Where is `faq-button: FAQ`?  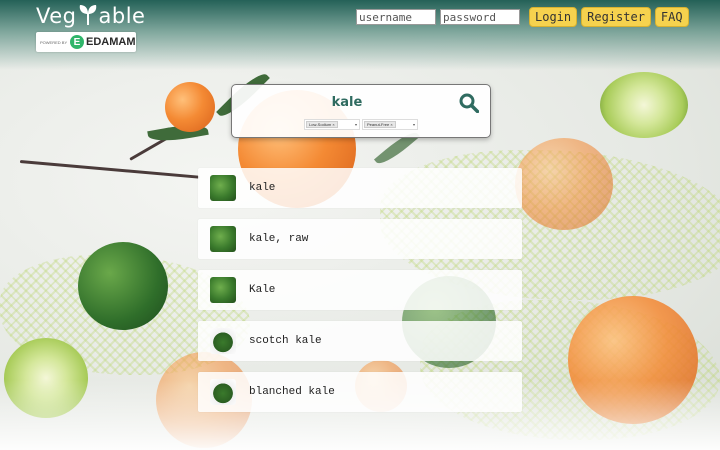 faq-button: FAQ is located at coordinates (671, 17).